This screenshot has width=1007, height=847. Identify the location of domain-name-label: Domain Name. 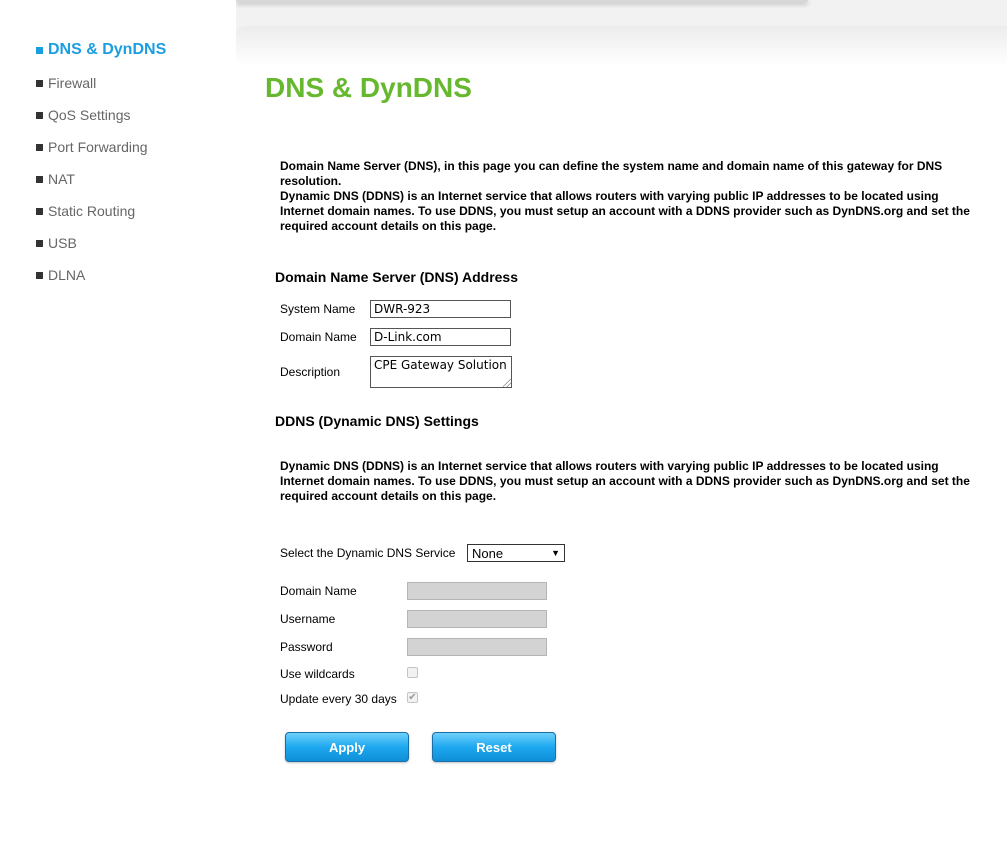
(318, 337).